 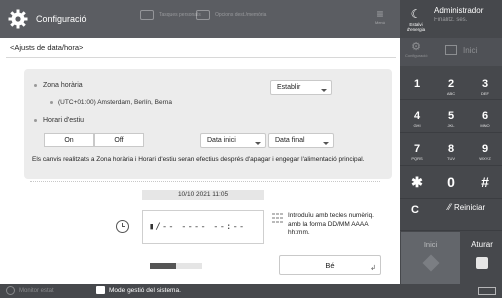 I want to click on admin-name: Administrador, so click(x=459, y=10).